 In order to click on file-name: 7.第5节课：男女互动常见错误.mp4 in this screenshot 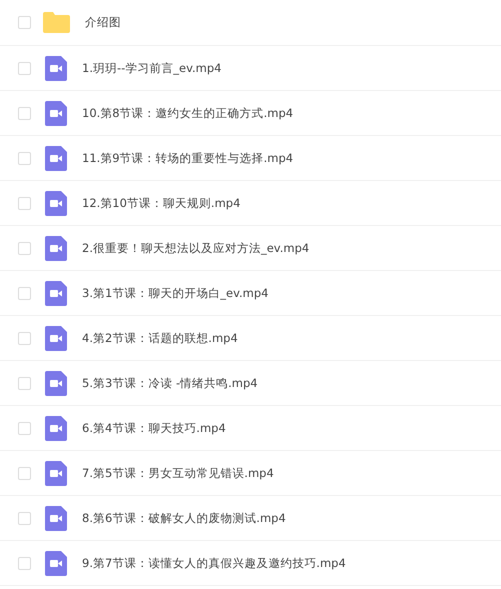, I will do `click(178, 473)`.